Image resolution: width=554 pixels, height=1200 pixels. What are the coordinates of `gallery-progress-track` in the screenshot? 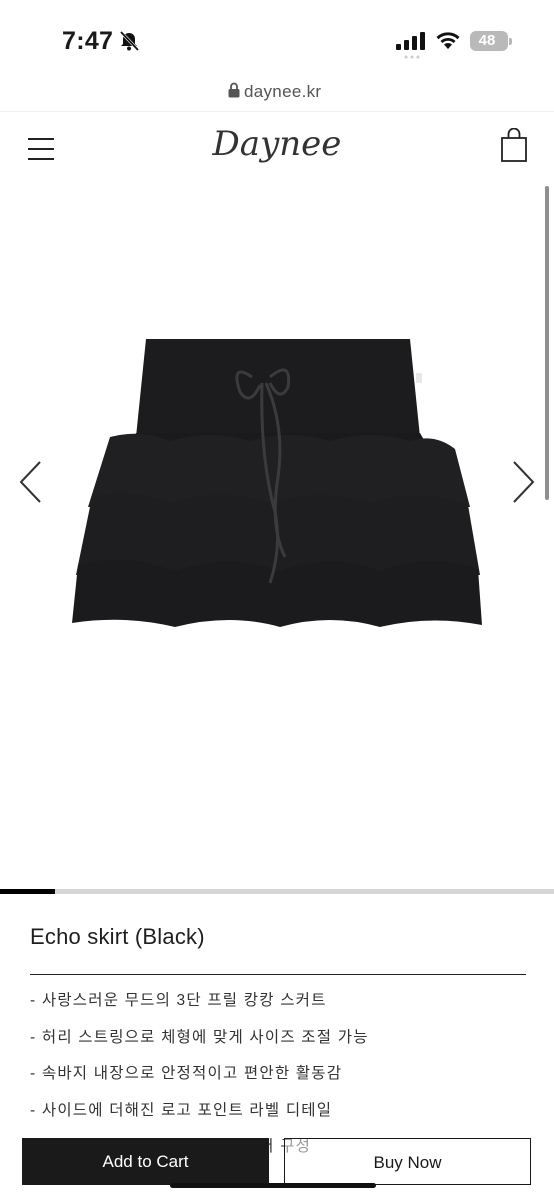 It's located at (277, 891).